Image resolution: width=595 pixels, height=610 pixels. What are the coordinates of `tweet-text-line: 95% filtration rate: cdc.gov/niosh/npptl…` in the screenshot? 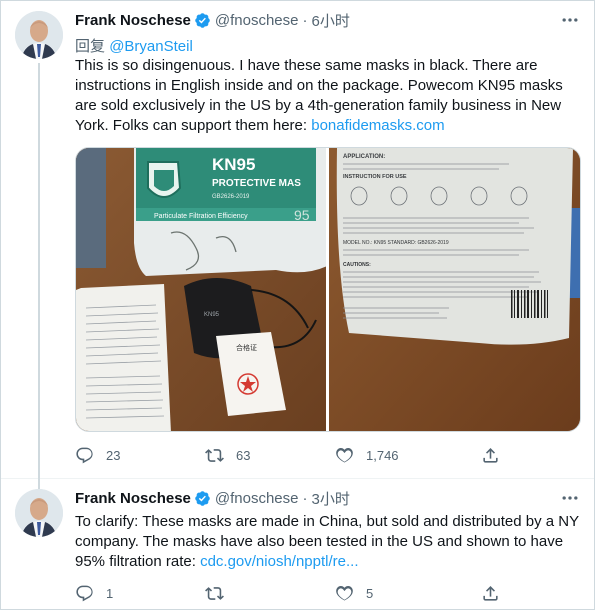 It's located at (330, 562).